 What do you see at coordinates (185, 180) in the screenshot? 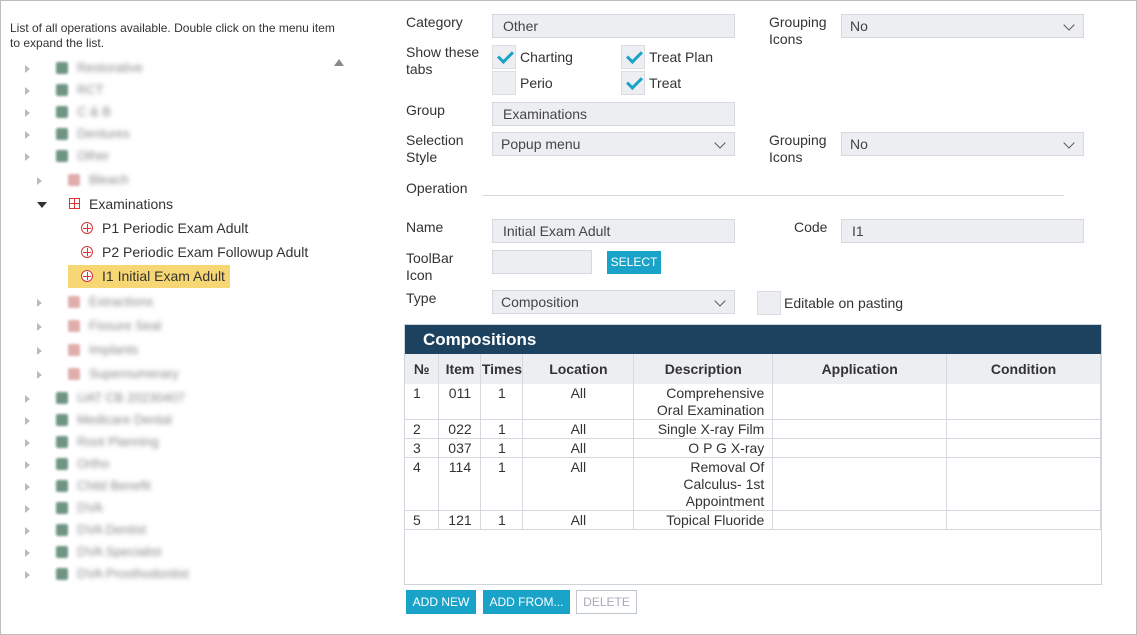
I see `tree-item-bleach: Bleach` at bounding box center [185, 180].